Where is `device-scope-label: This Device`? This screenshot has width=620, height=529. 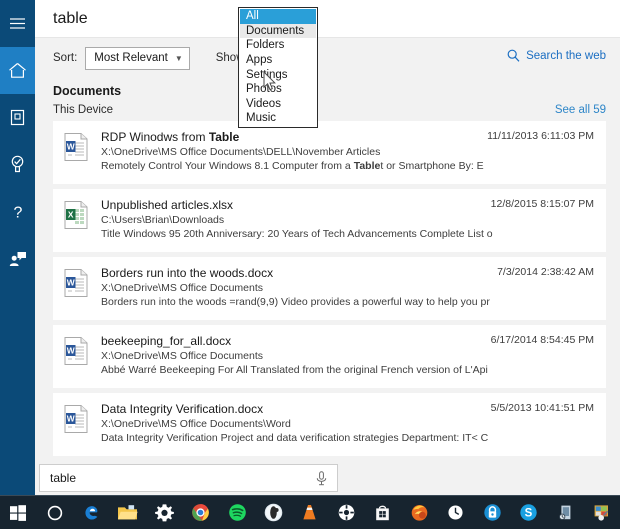 device-scope-label: This Device is located at coordinates (83, 110).